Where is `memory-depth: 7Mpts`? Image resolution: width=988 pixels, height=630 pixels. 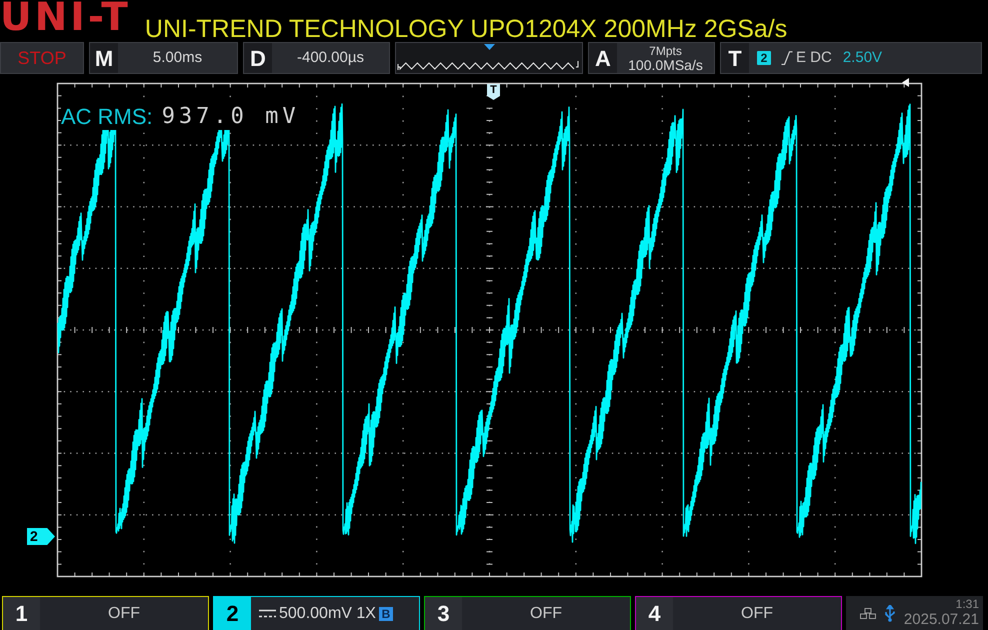 memory-depth: 7Mpts is located at coordinates (665, 51).